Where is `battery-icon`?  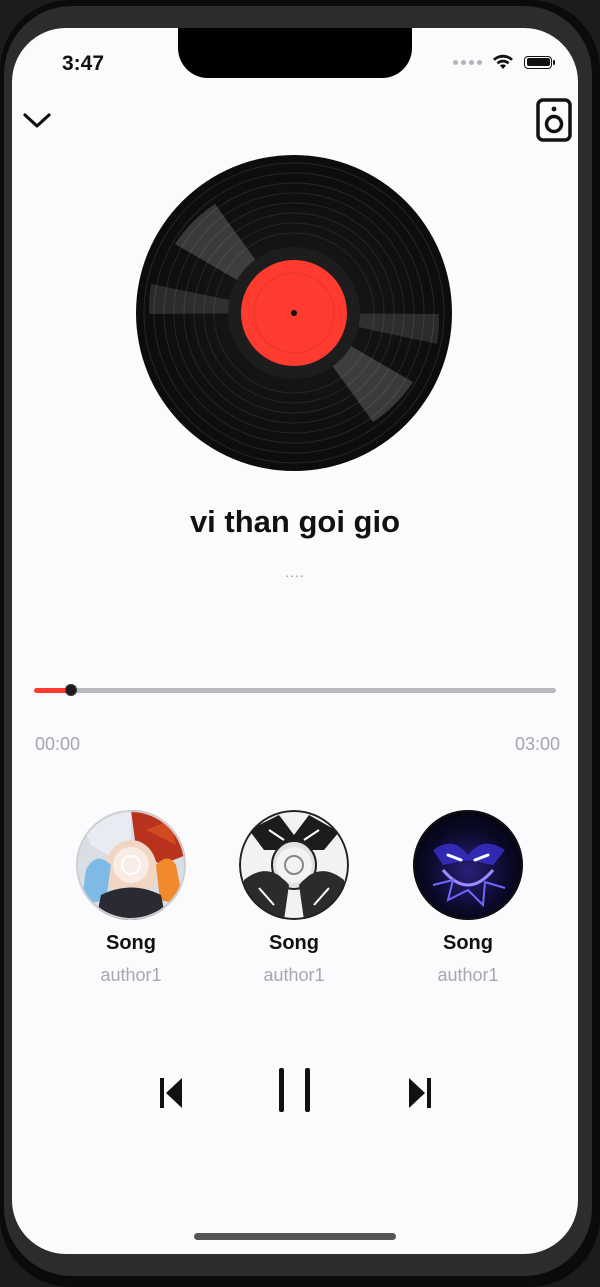
battery-icon is located at coordinates (539, 62).